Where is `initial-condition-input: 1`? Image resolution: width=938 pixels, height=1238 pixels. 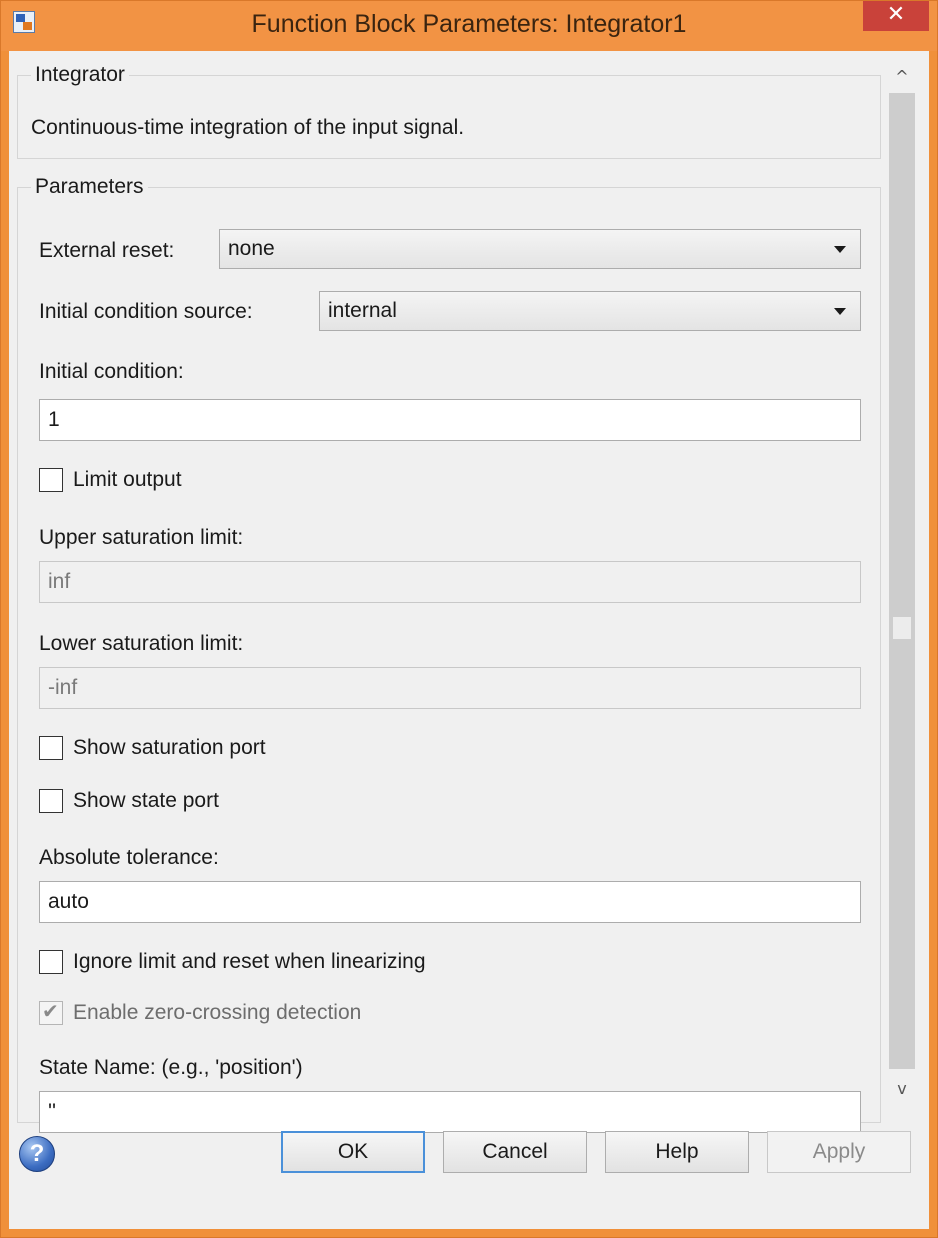 initial-condition-input: 1 is located at coordinates (450, 420).